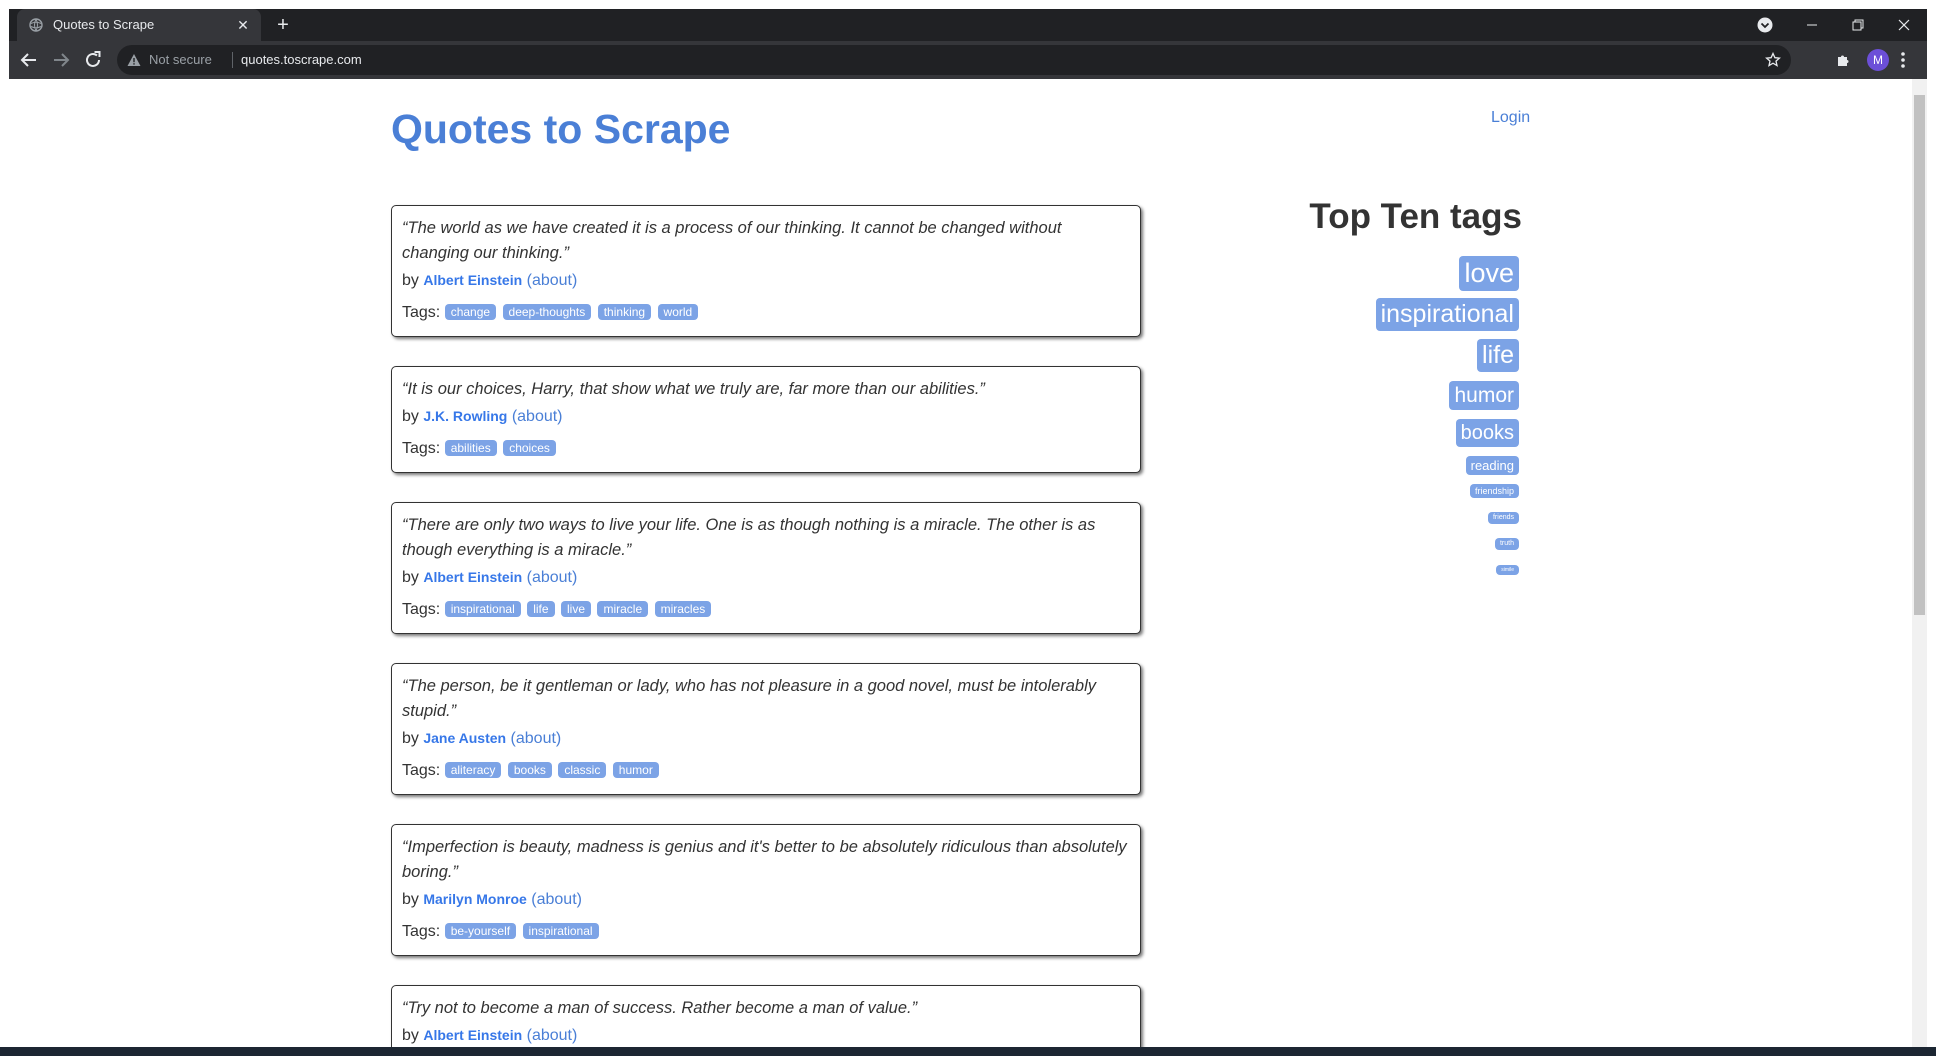  I want to click on os-taskbar, so click(968, 1051).